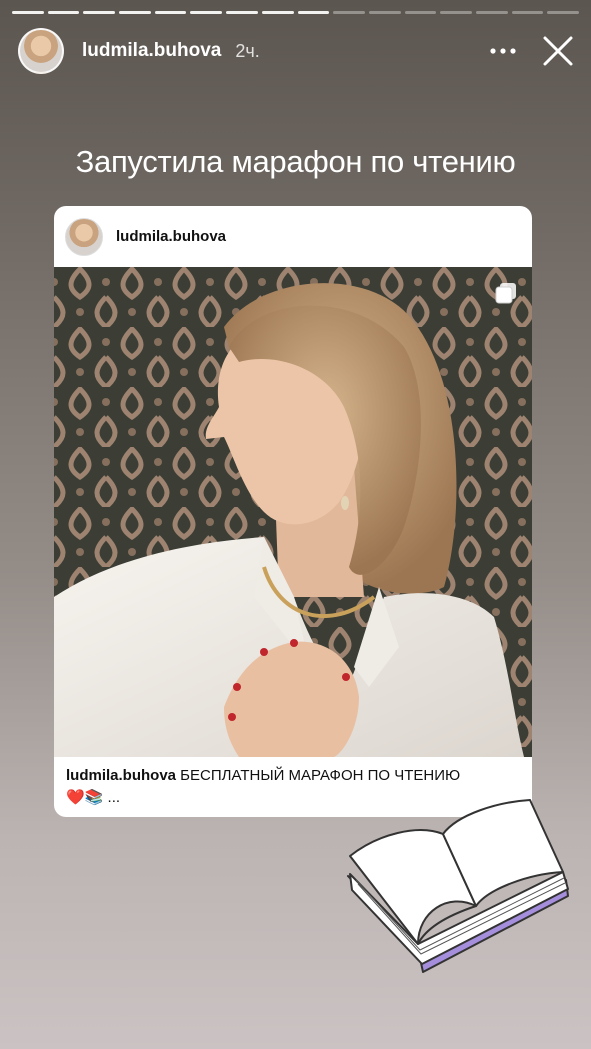 This screenshot has width=591, height=1049. What do you see at coordinates (295, 161) in the screenshot?
I see `story-text: Запустила марафон по чтению` at bounding box center [295, 161].